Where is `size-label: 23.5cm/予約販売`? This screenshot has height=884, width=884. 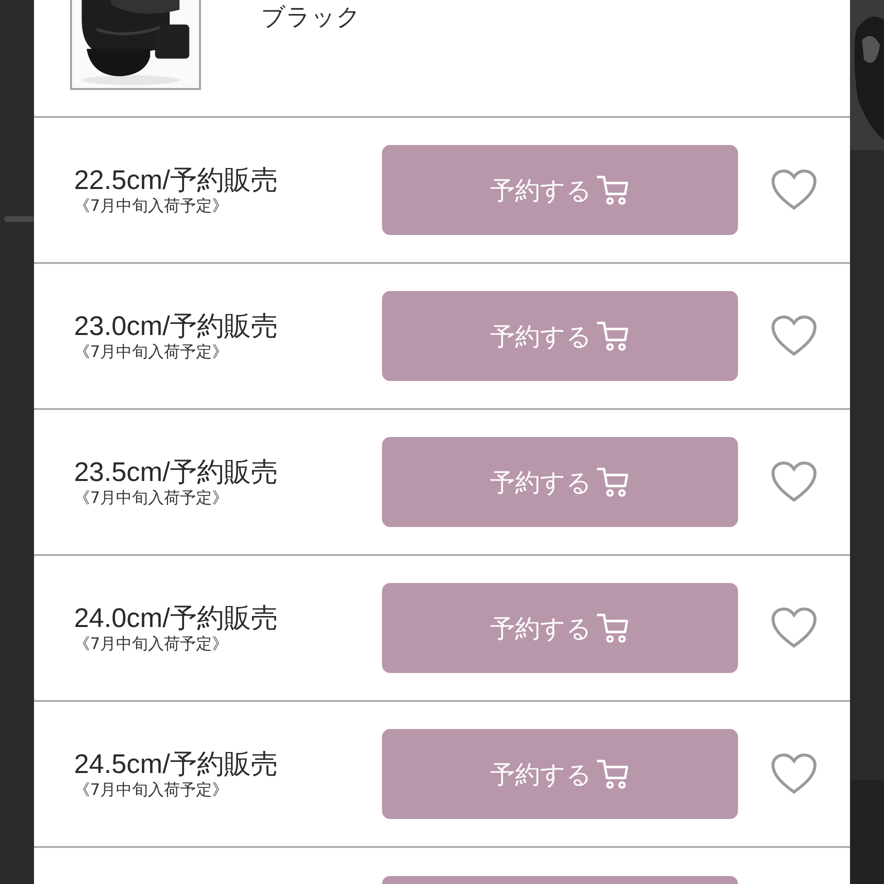
size-label: 23.5cm/予約販売 is located at coordinates (177, 472).